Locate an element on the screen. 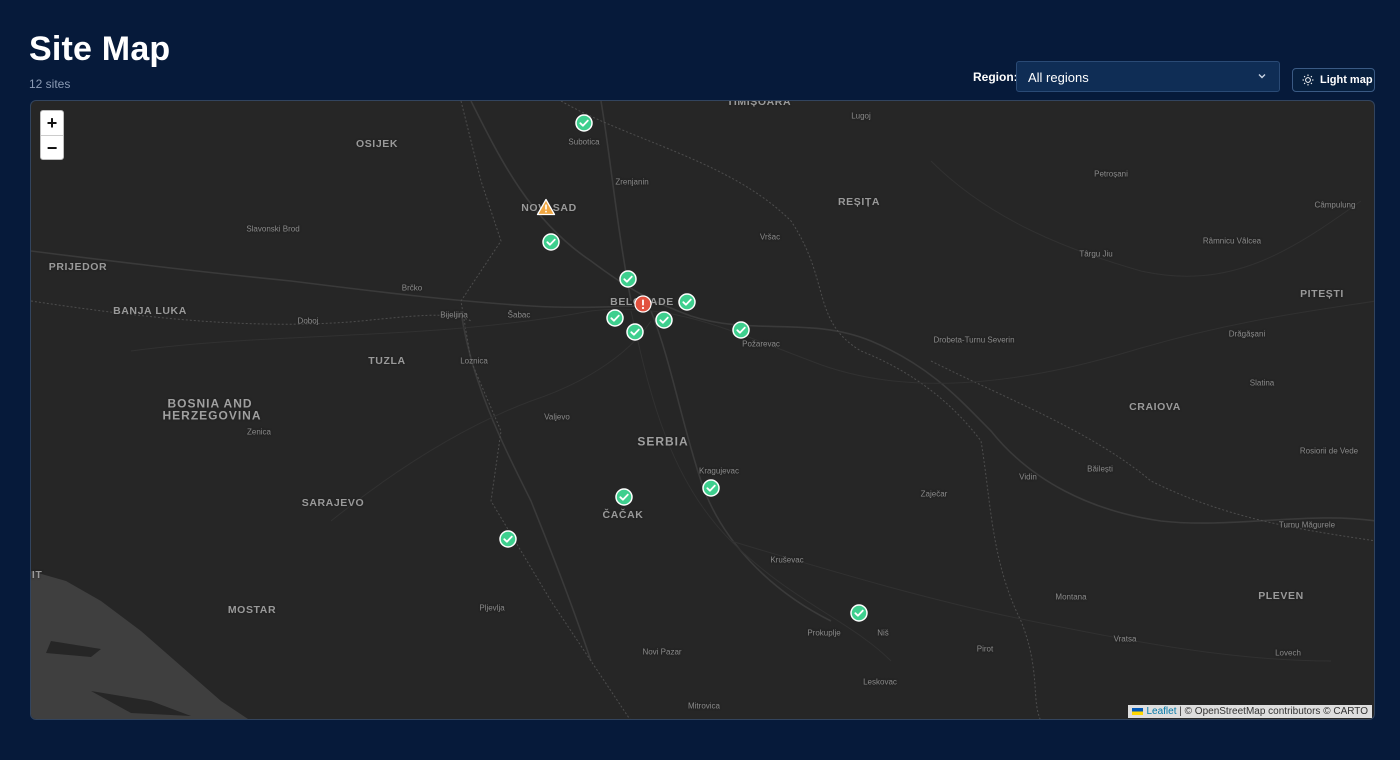  site-alert-marker is located at coordinates (643, 304).